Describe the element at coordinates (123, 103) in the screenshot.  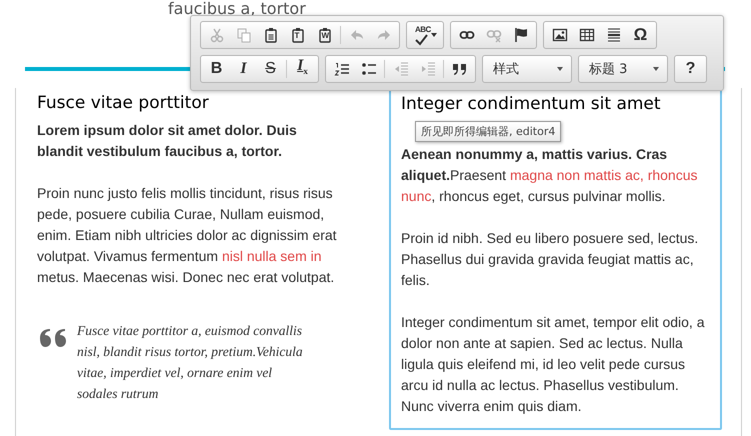
I see `heading: Fusce vitae porttitor` at that location.